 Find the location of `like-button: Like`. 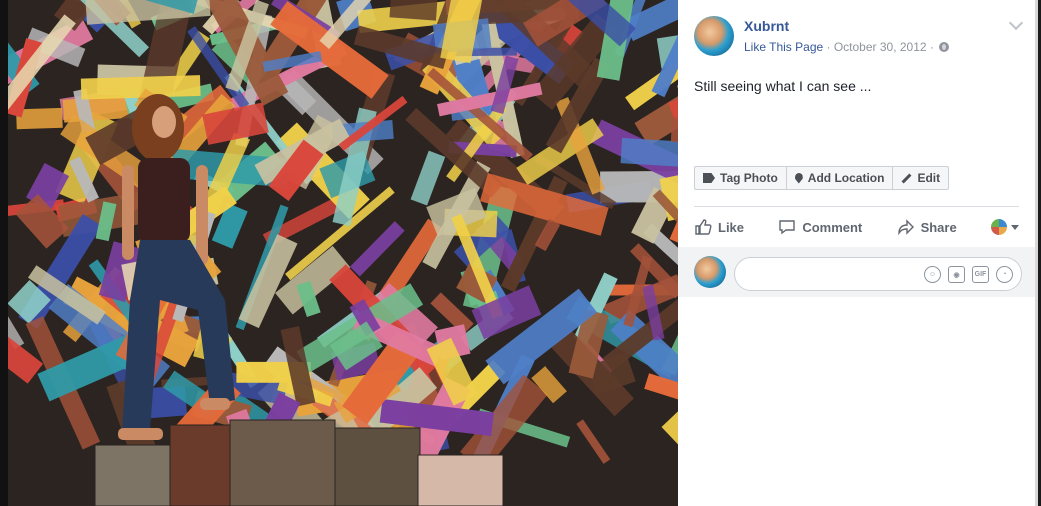

like-button: Like is located at coordinates (719, 227).